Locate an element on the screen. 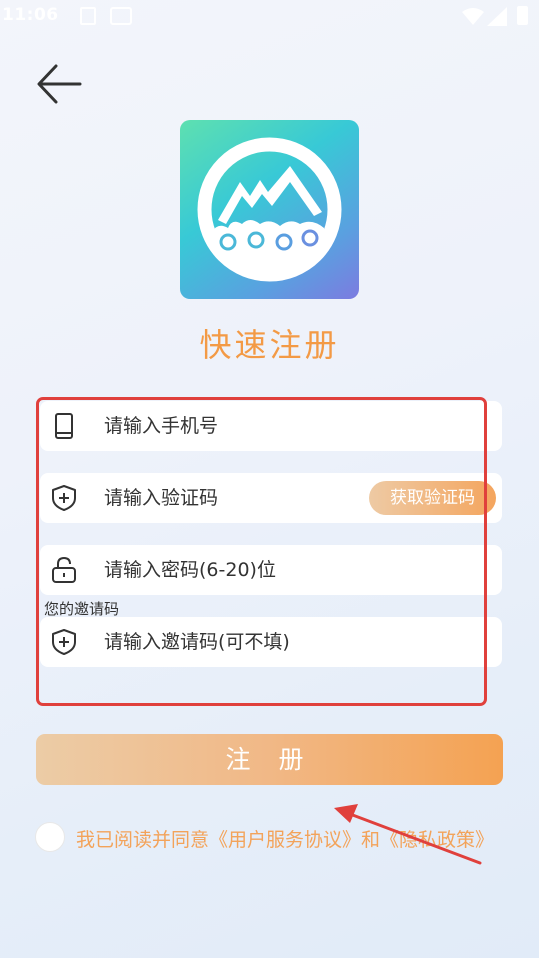  agreement-text: 我已阅读并同意《用户服务协议》和《隐私政策》 is located at coordinates (285, 838).